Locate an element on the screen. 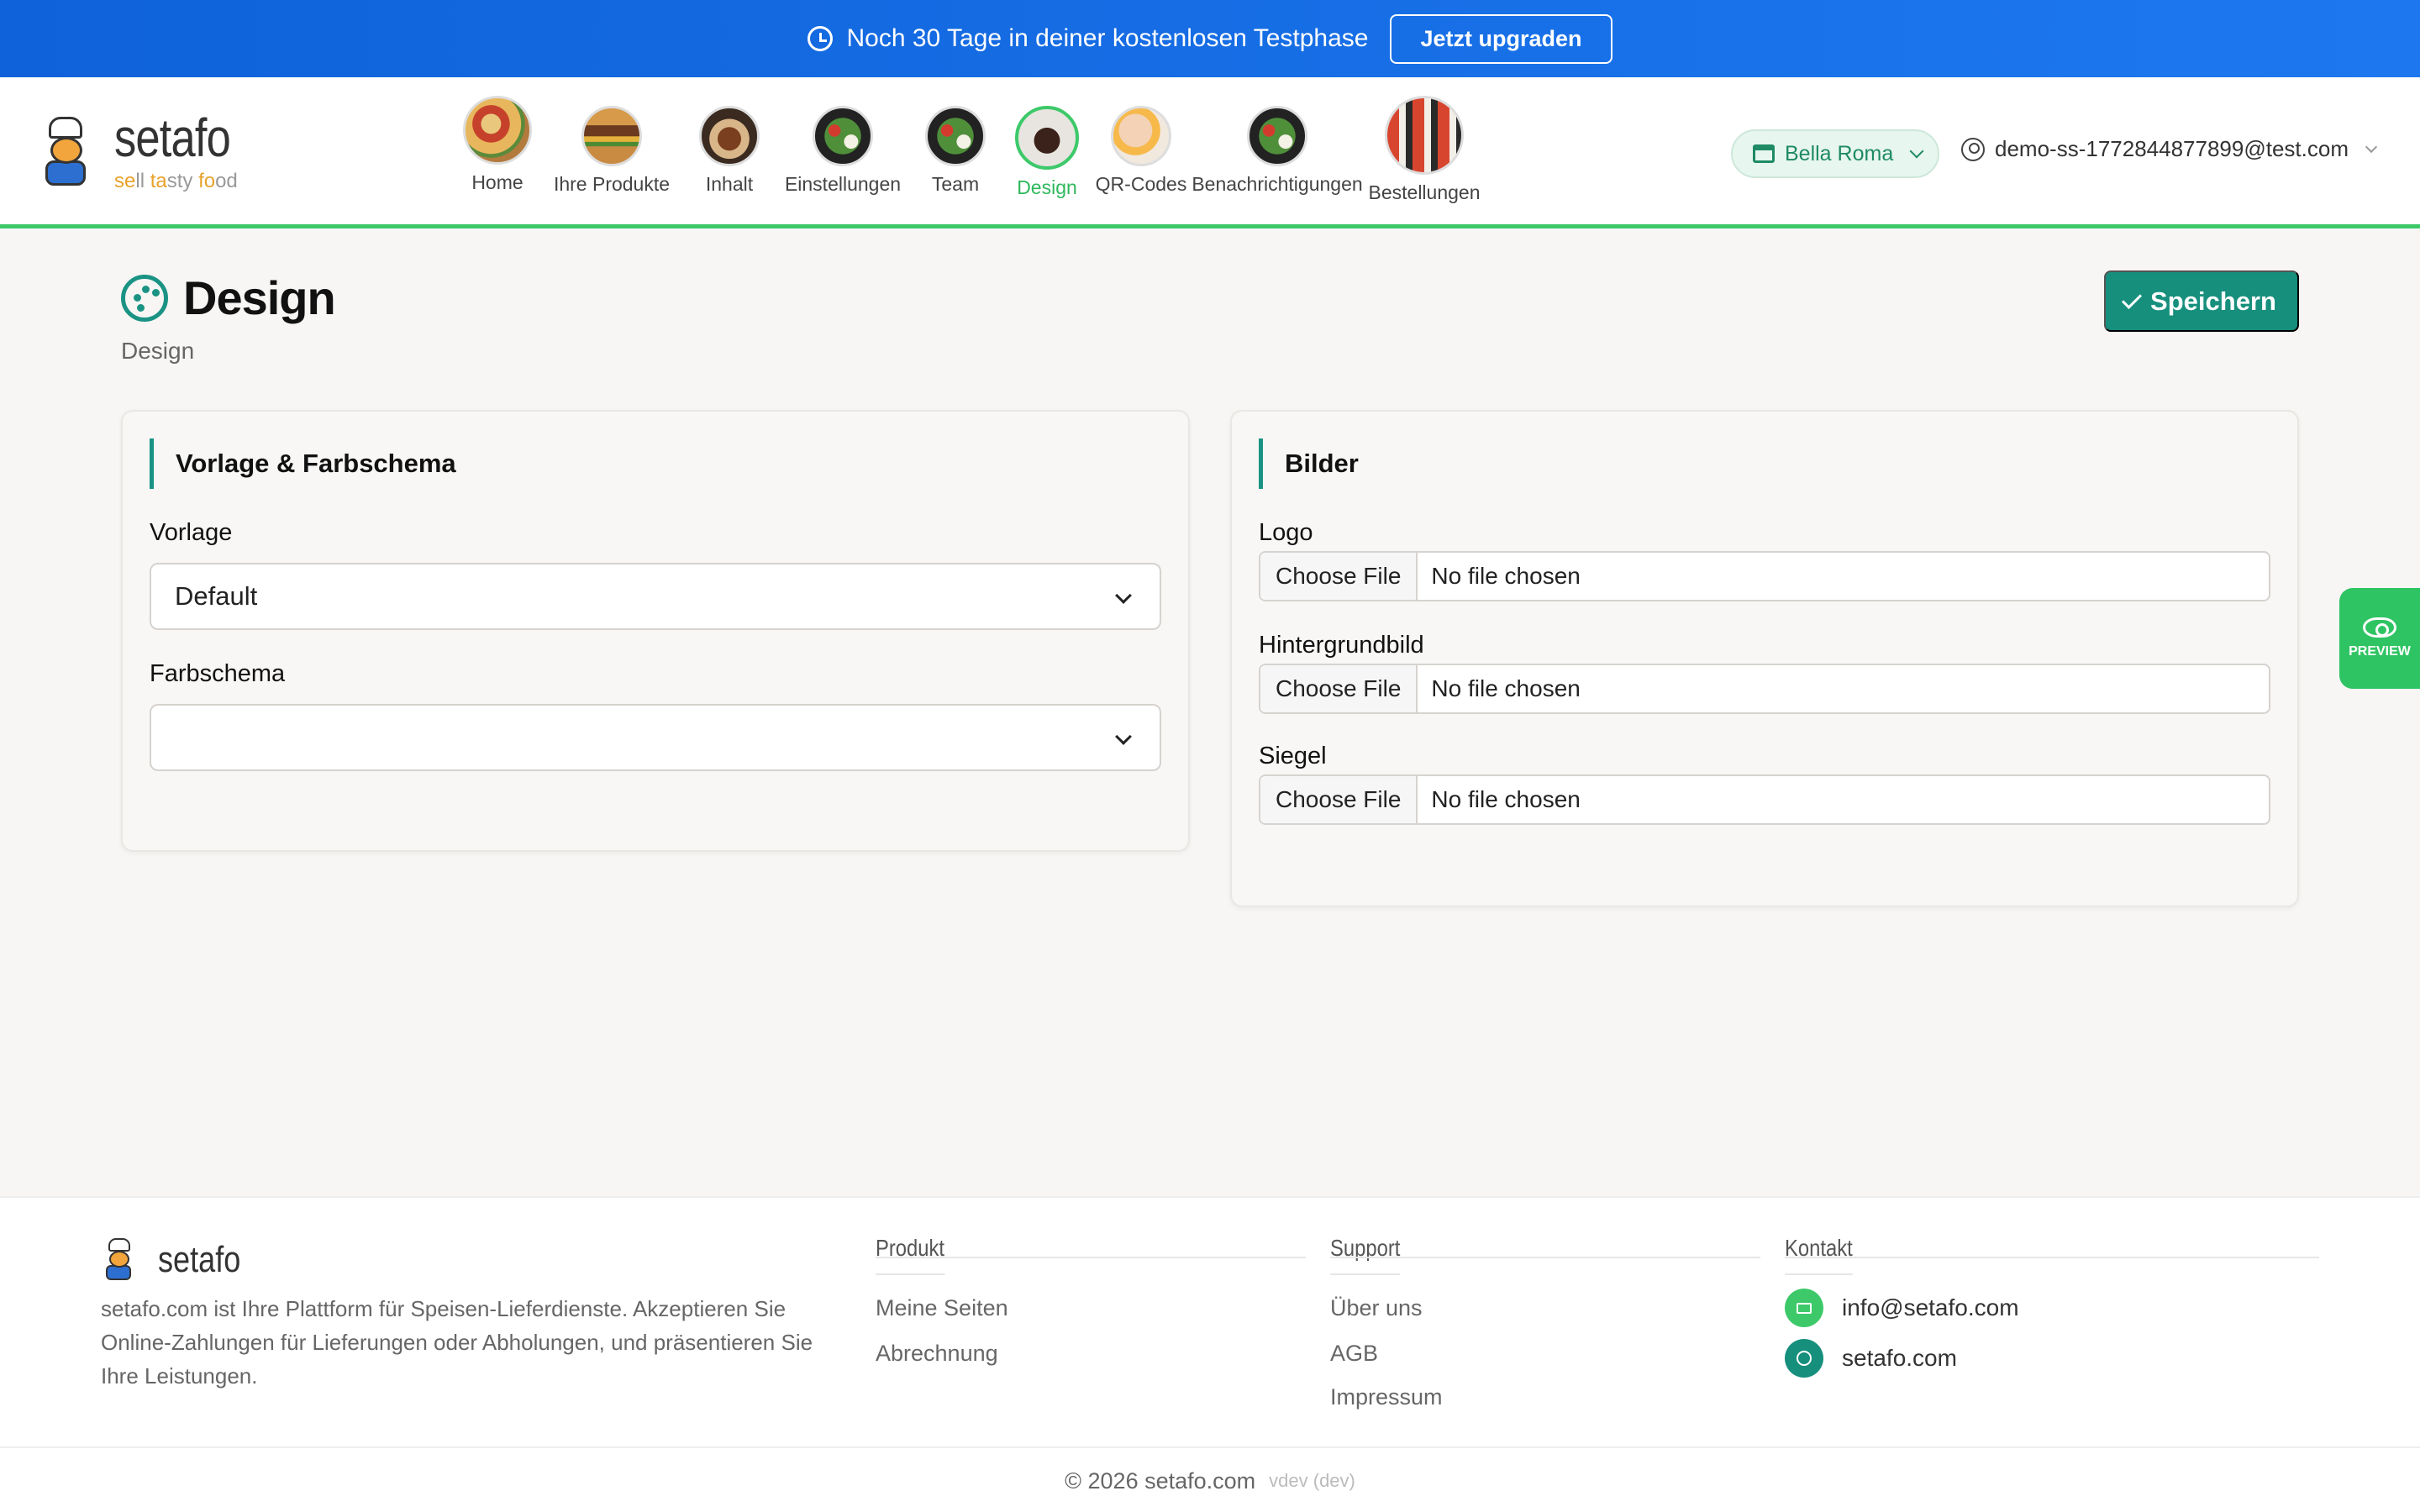  save-button: Speichern is located at coordinates (2202, 301).